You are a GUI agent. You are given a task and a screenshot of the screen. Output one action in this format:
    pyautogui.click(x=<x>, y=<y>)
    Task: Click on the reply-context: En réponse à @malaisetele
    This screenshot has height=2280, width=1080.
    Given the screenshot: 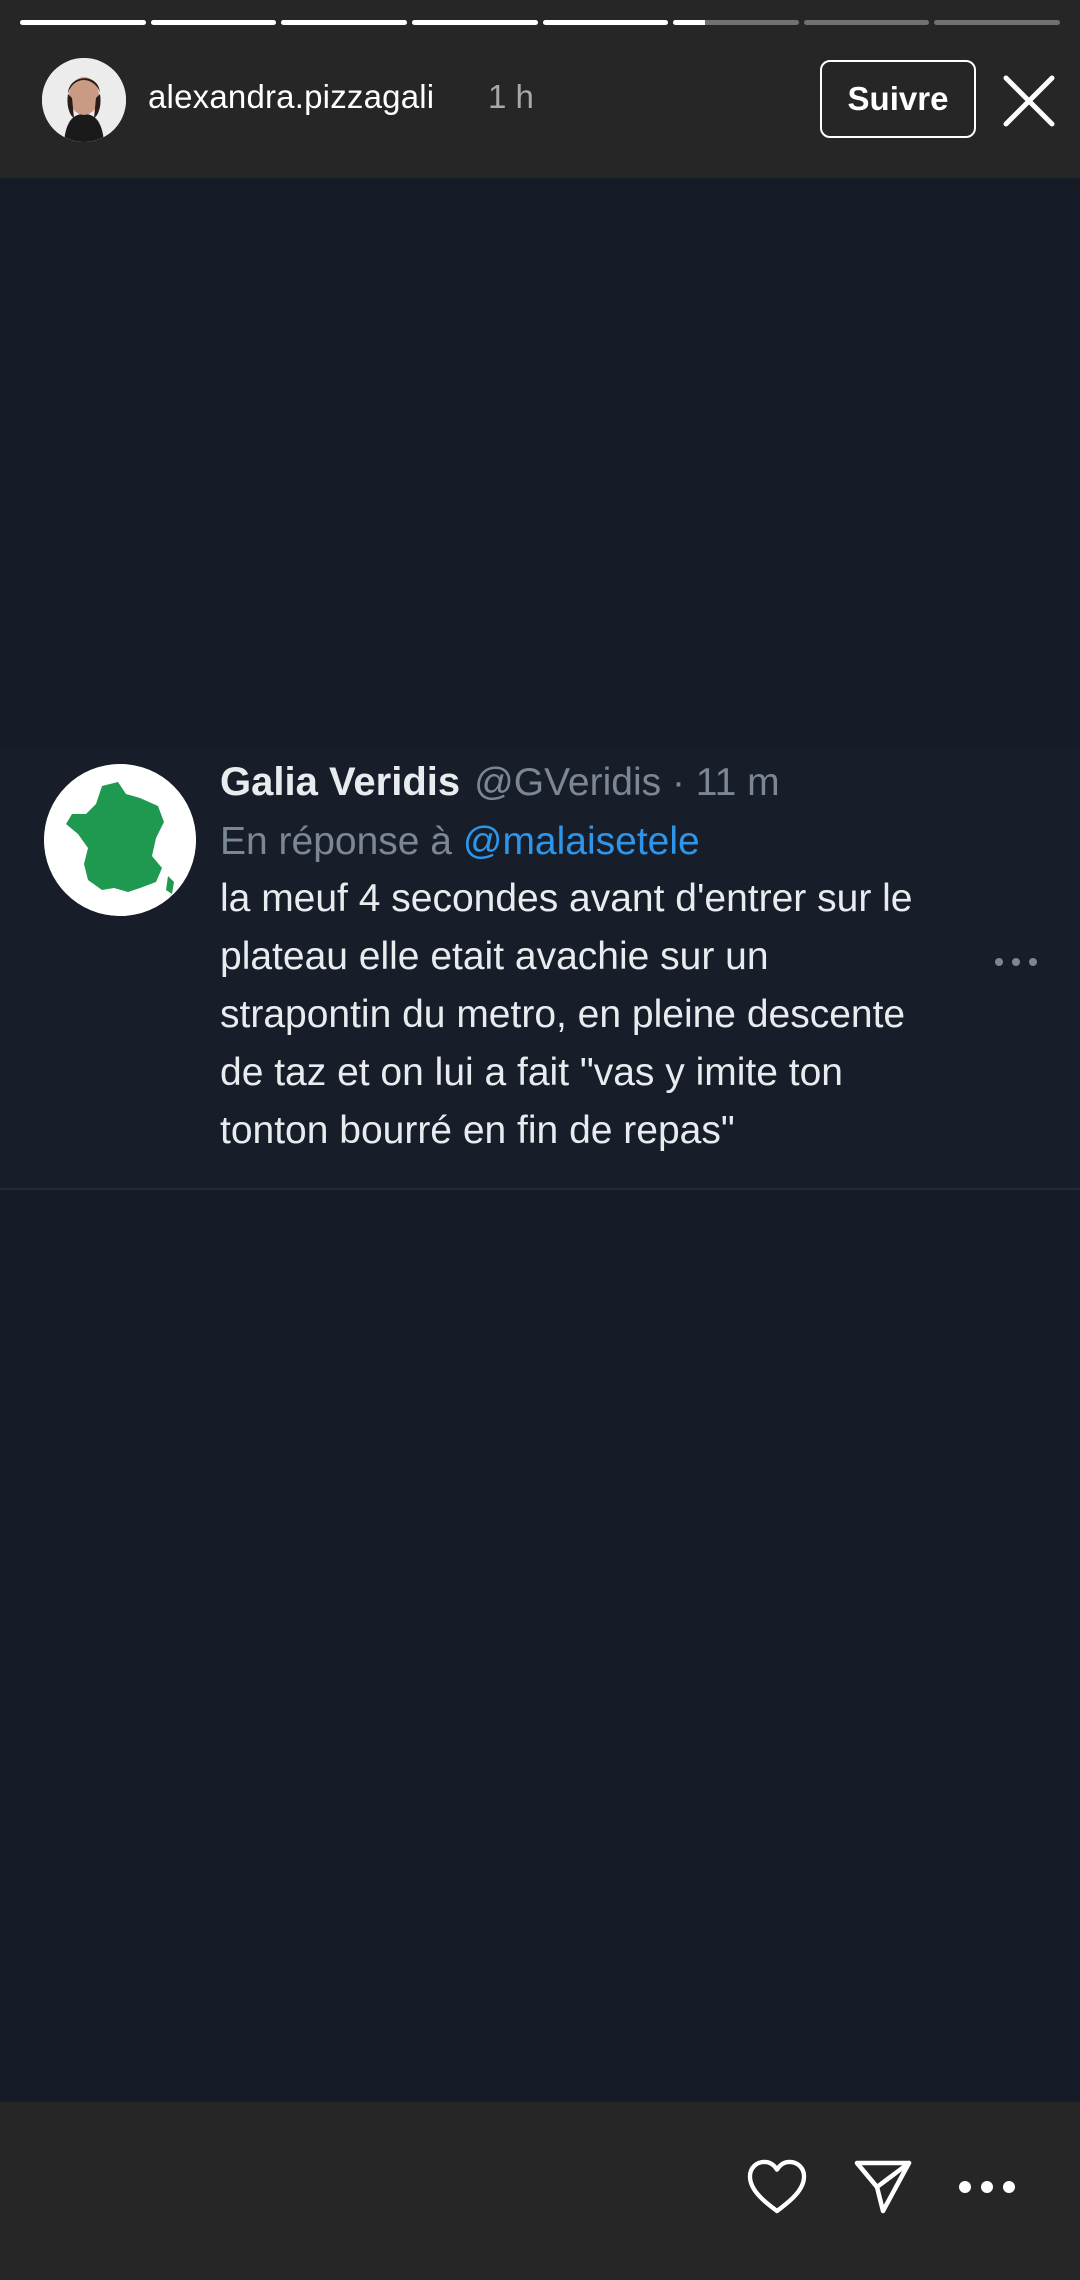 What is the action you would take?
    pyautogui.click(x=460, y=842)
    